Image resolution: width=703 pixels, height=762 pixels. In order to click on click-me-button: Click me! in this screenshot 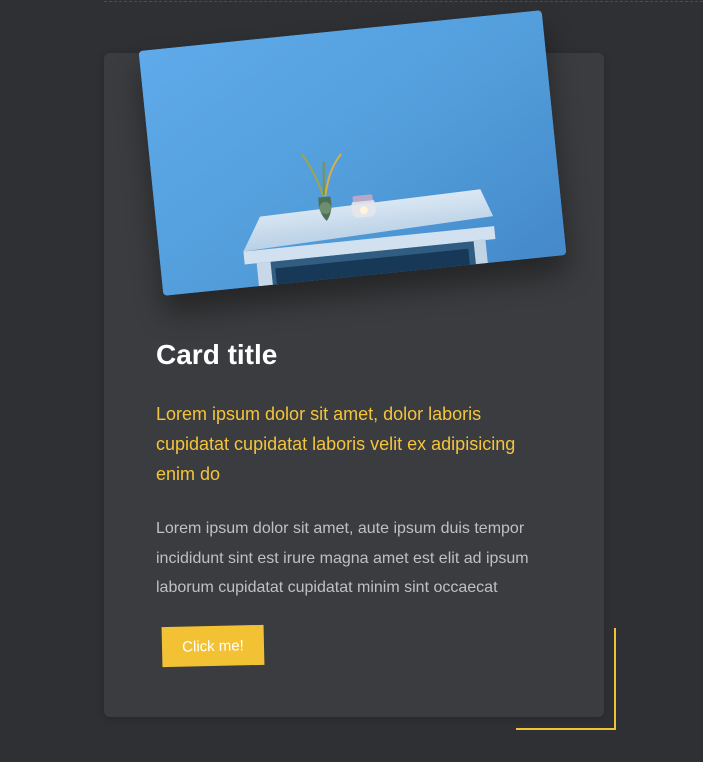, I will do `click(213, 646)`.